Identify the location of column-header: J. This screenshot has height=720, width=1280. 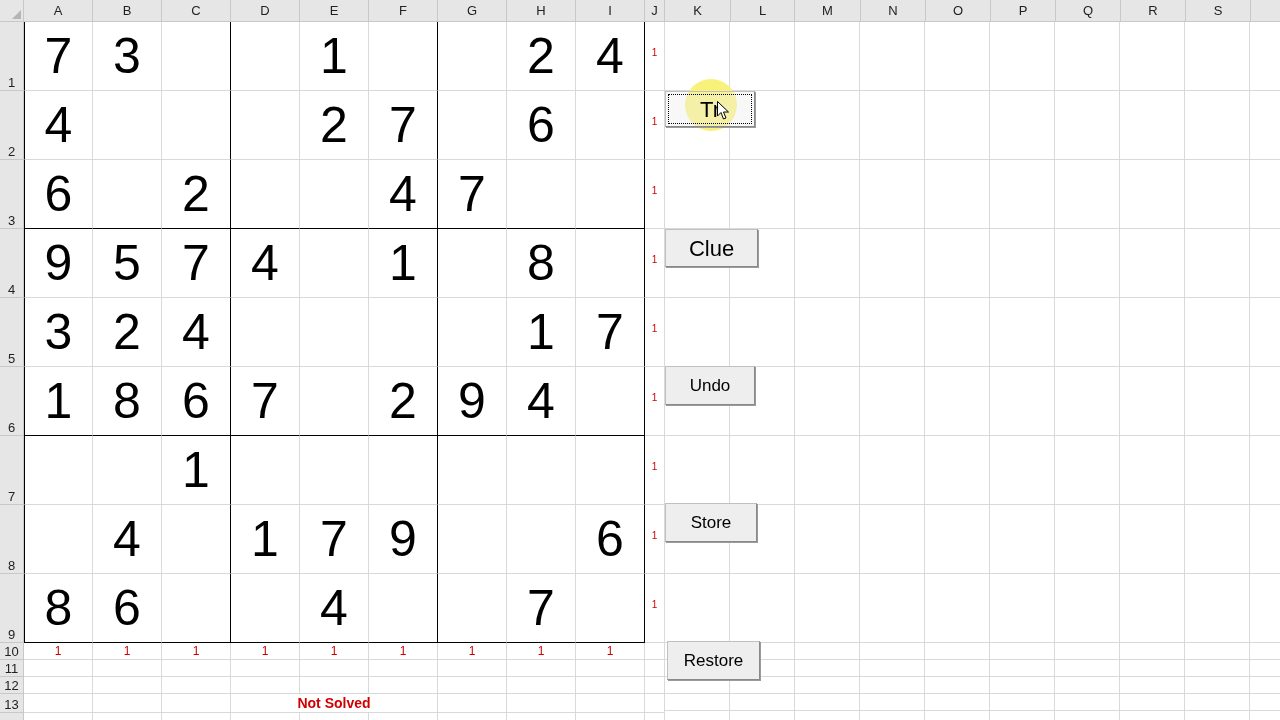
(655, 11).